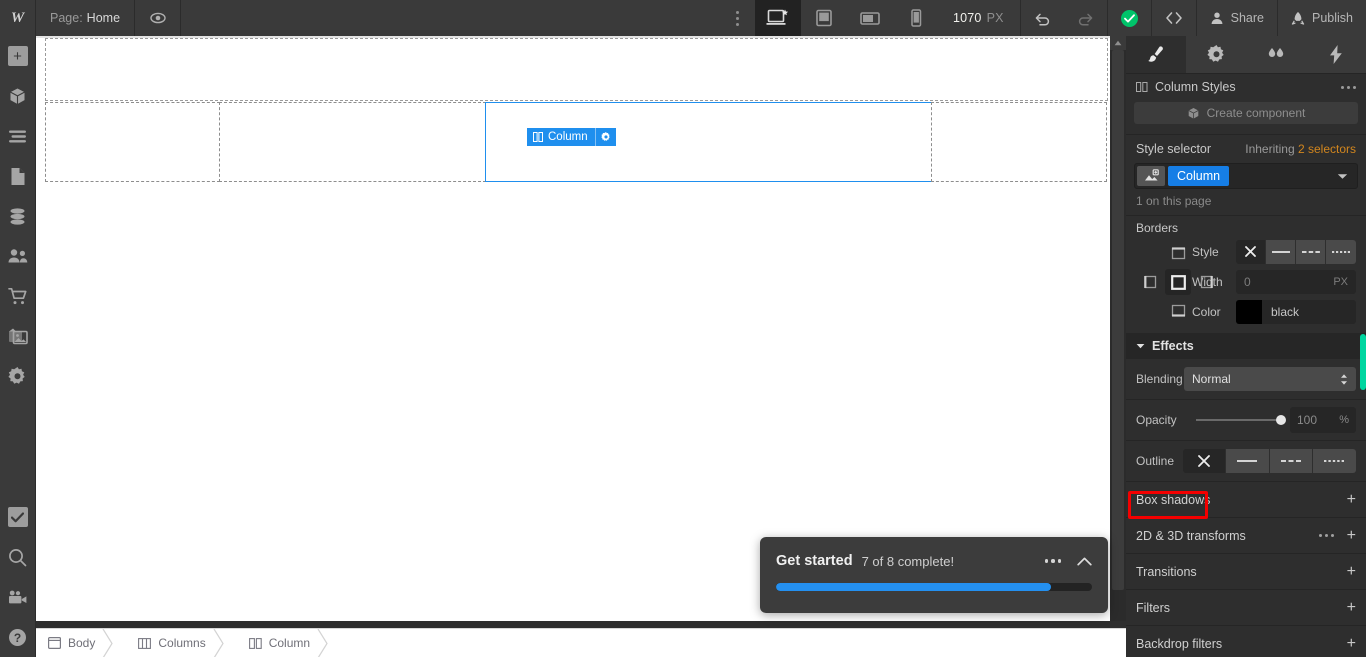 This screenshot has height=657, width=1366. I want to click on layers-lines-icon, so click(17, 136).